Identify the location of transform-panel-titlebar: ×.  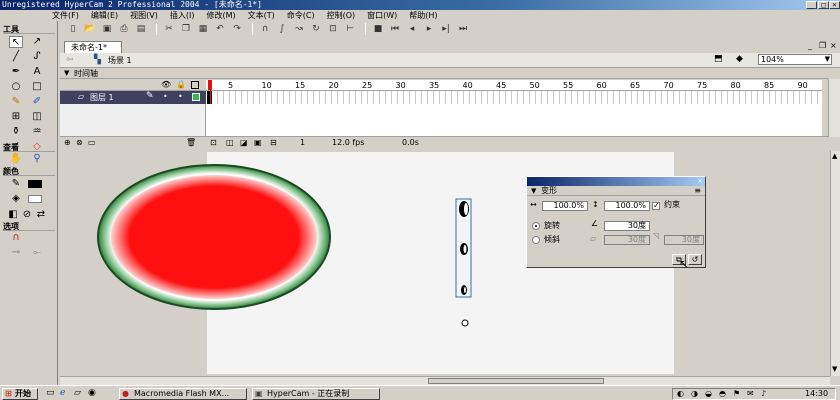
(616, 181).